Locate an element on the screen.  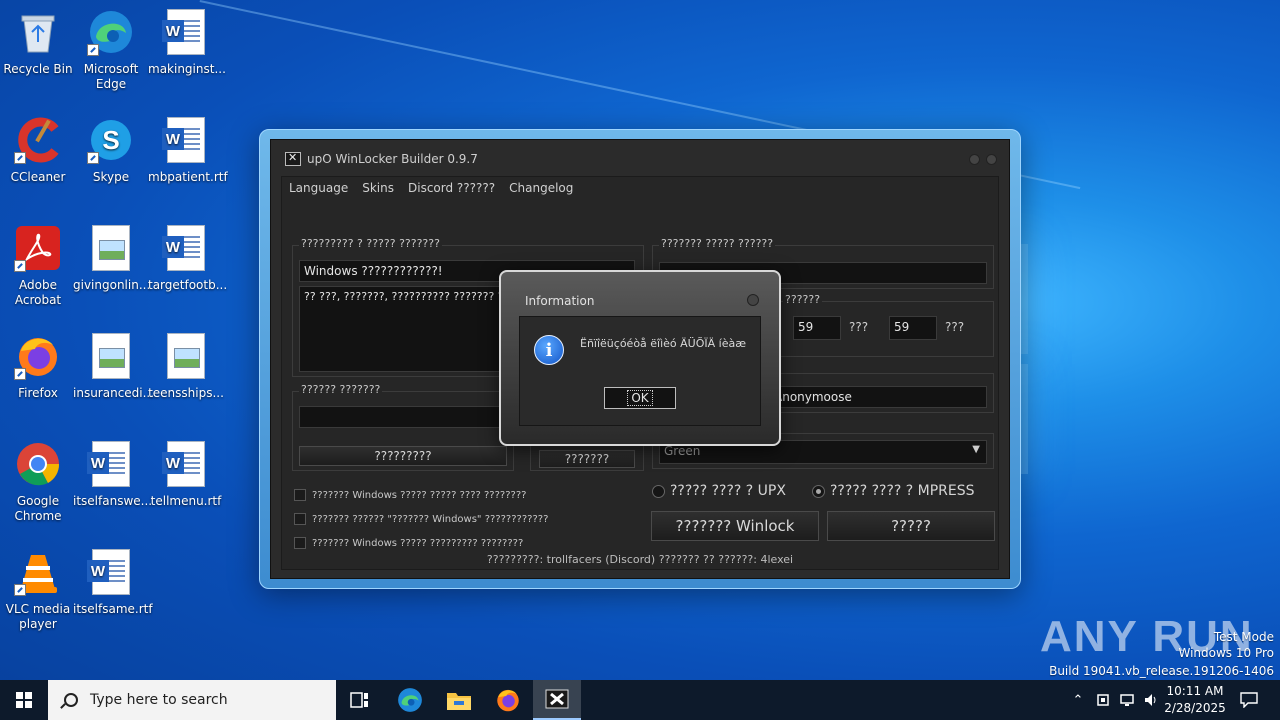
timer-minutes-field: 59 is located at coordinates (817, 328).